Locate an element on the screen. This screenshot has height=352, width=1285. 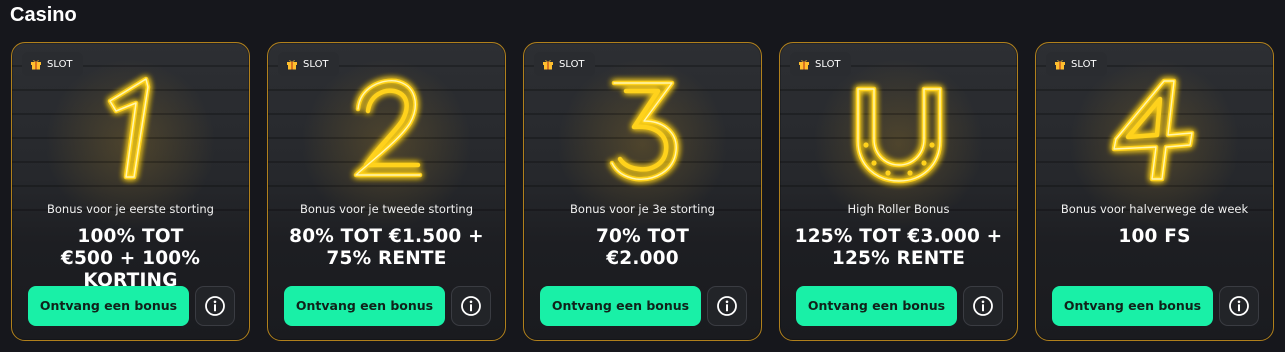
headline-line: 100% TOT is located at coordinates (130, 236).